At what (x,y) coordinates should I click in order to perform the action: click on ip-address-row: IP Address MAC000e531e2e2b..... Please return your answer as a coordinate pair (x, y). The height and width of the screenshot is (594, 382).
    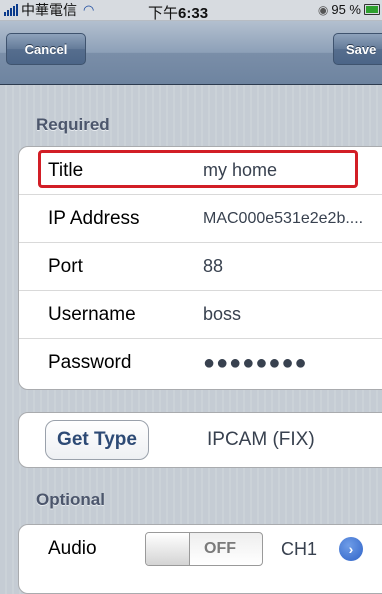
    Looking at the image, I should click on (200, 219).